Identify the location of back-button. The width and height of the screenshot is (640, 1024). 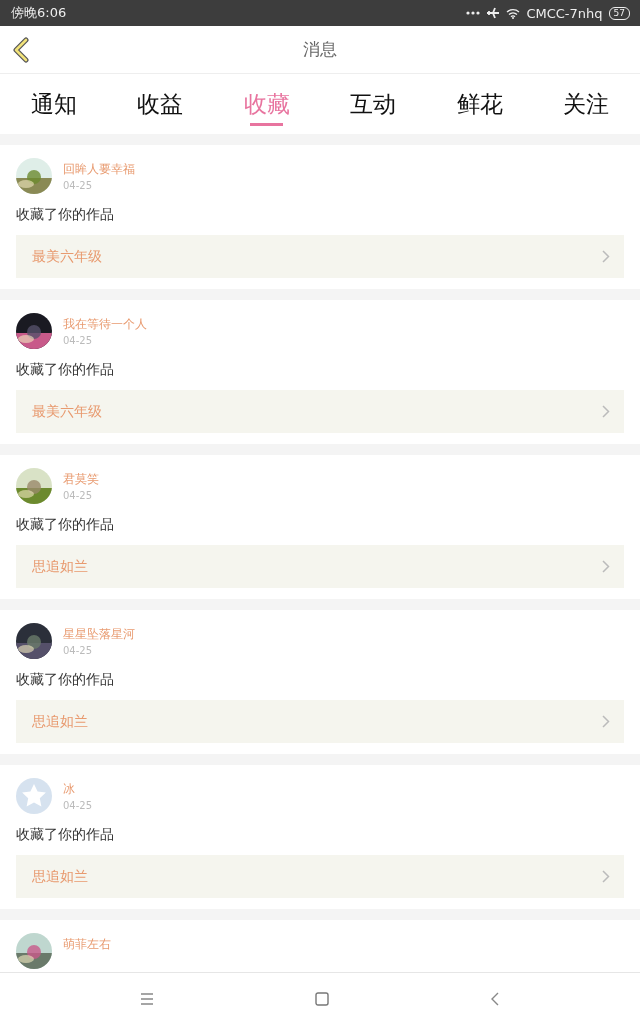
(21, 50).